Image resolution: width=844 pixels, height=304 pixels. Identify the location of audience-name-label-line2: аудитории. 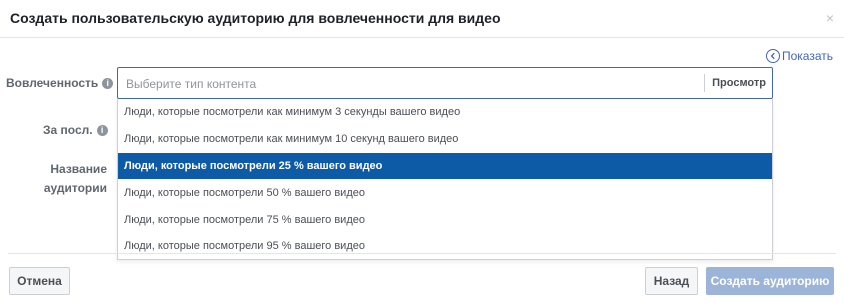
(75, 188).